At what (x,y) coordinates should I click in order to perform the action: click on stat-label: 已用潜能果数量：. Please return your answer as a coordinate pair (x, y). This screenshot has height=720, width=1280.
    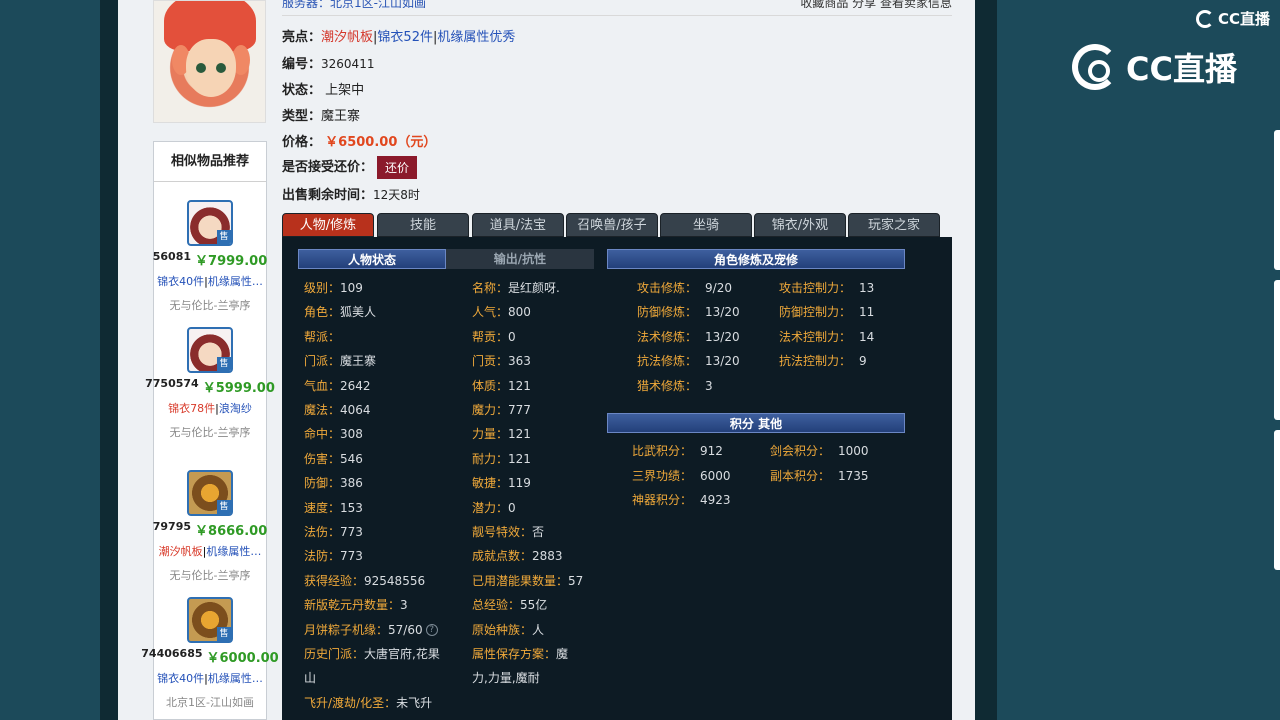
    Looking at the image, I should click on (520, 580).